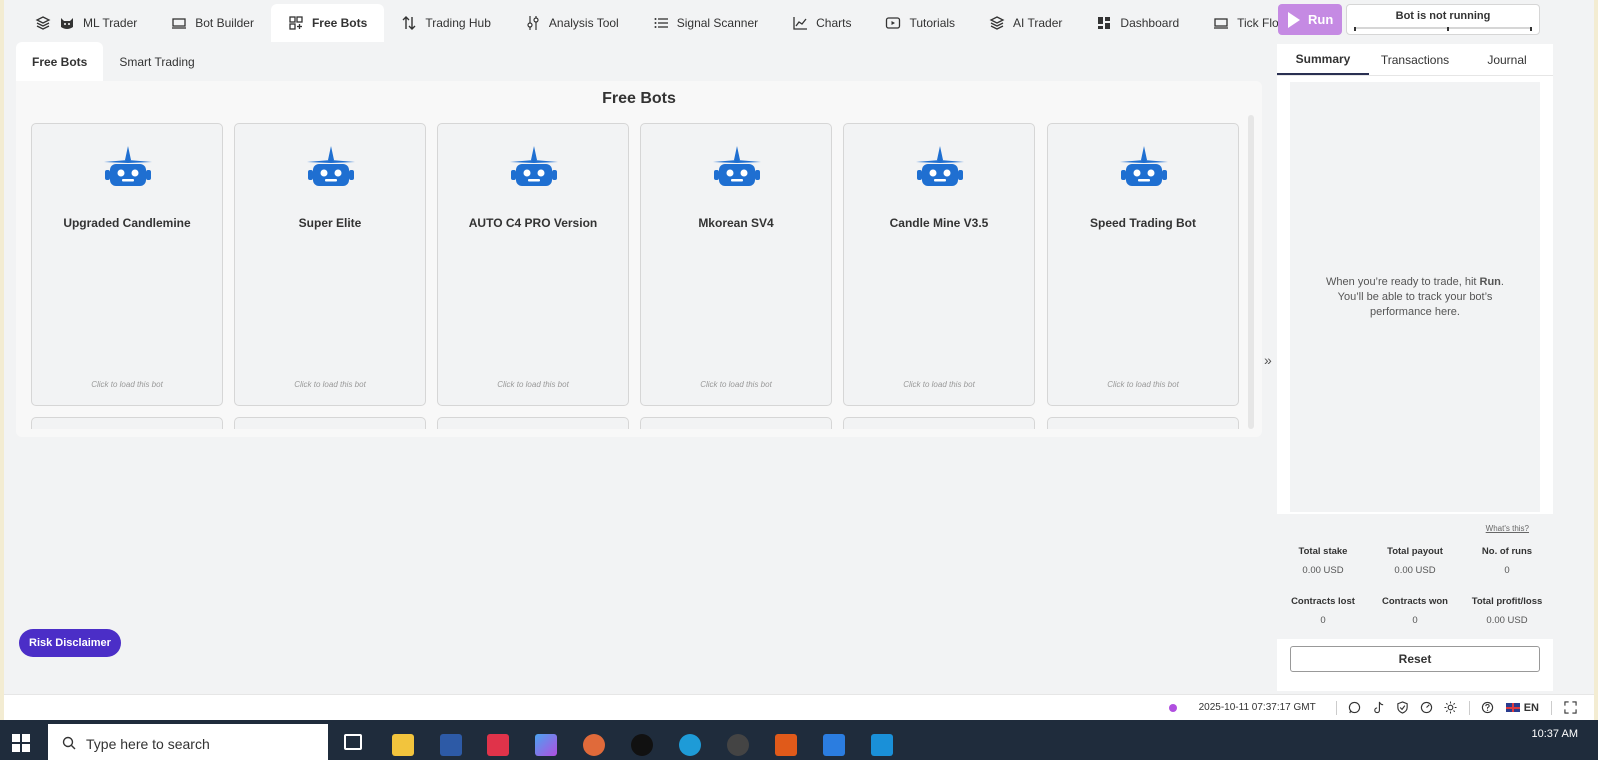 Image resolution: width=1598 pixels, height=760 pixels. Describe the element at coordinates (1488, 708) in the screenshot. I see `help-icon` at that location.